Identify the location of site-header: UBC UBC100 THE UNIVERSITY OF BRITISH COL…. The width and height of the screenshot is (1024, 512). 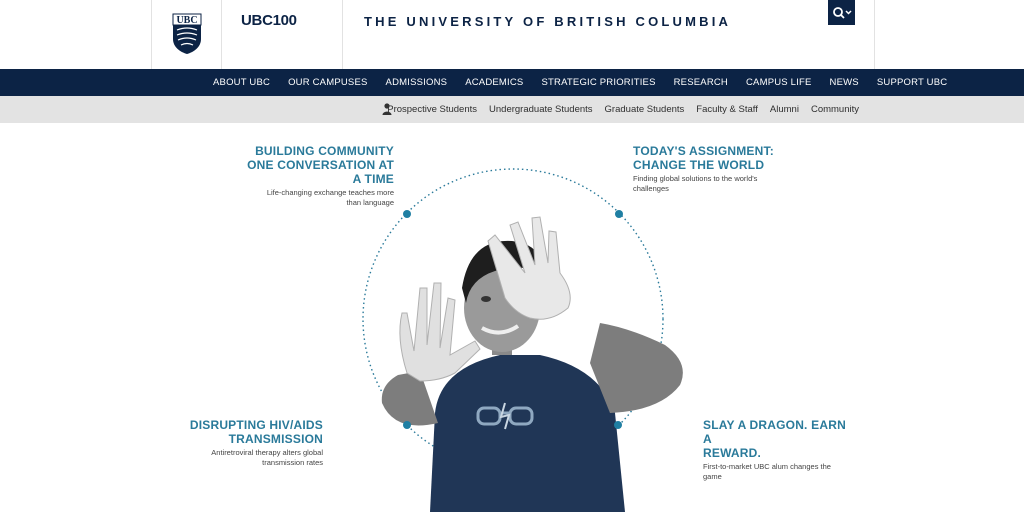
(512, 34).